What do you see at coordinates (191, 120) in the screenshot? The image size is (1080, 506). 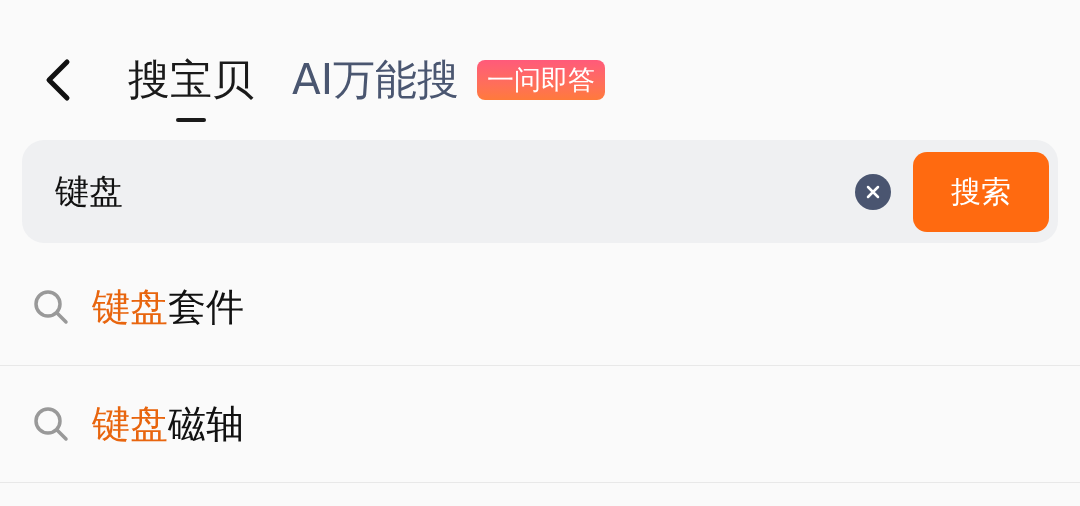 I see `tab-indicator` at bounding box center [191, 120].